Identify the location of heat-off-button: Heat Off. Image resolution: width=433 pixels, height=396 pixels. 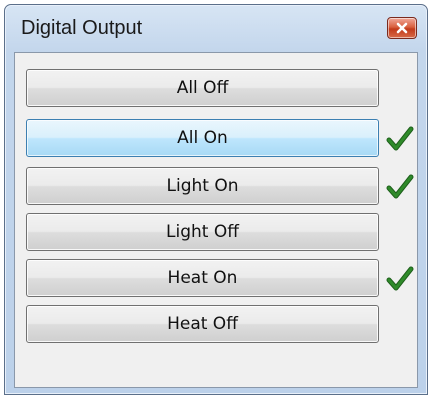
(202, 324).